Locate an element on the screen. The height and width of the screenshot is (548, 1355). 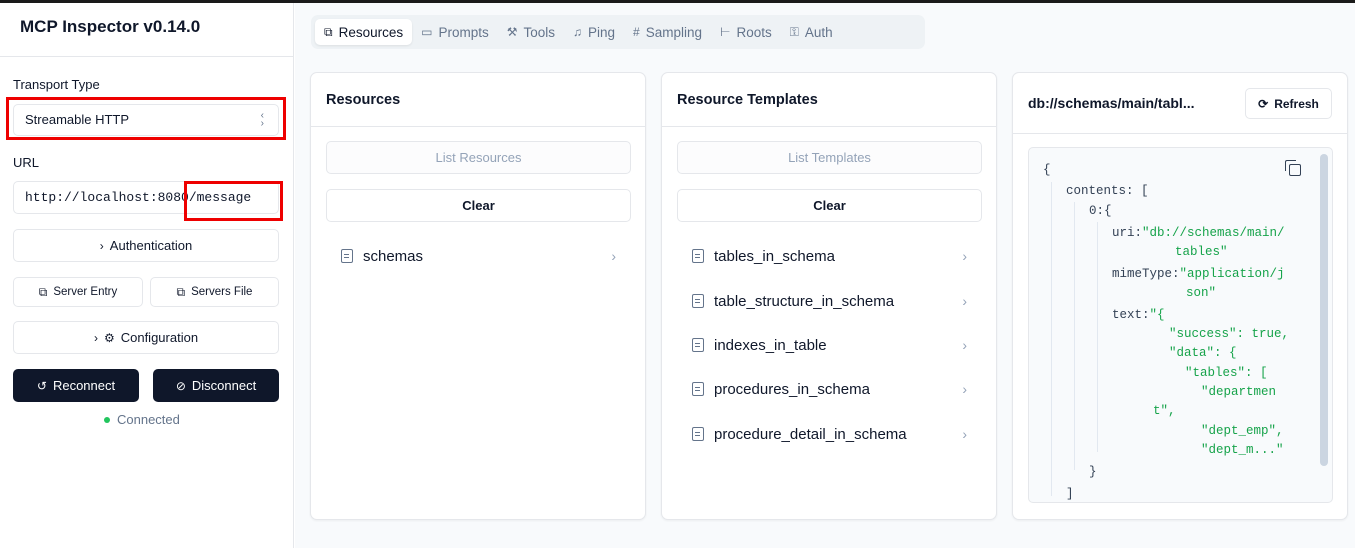
configuration-button: › ⚙ Configuration is located at coordinates (146, 337).